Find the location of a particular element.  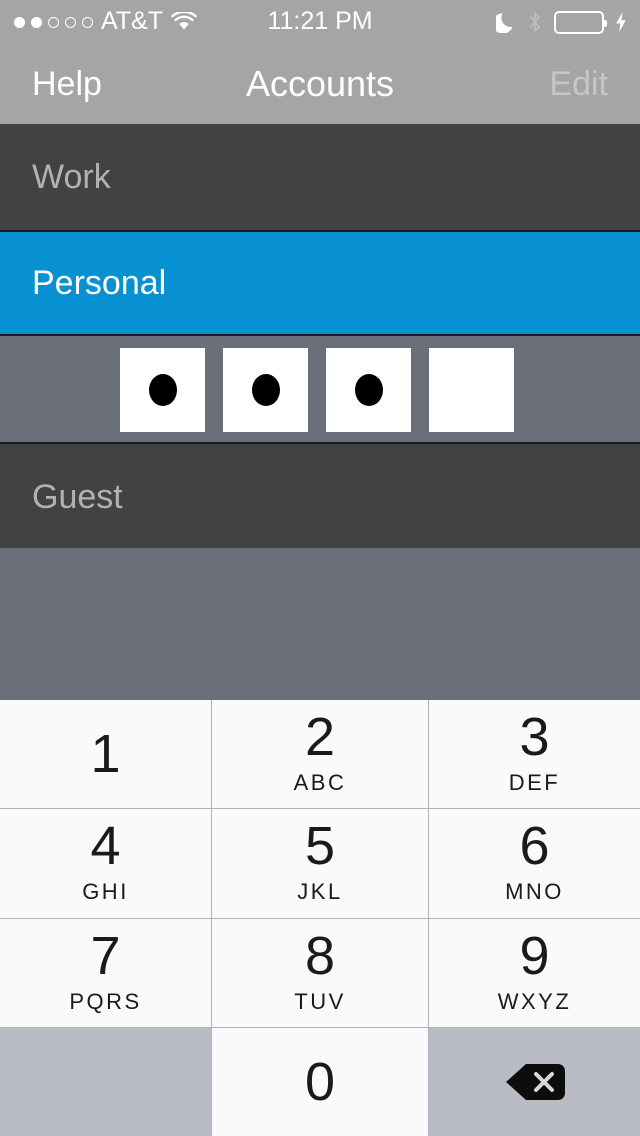

backspace-delete-icon is located at coordinates (535, 1082).